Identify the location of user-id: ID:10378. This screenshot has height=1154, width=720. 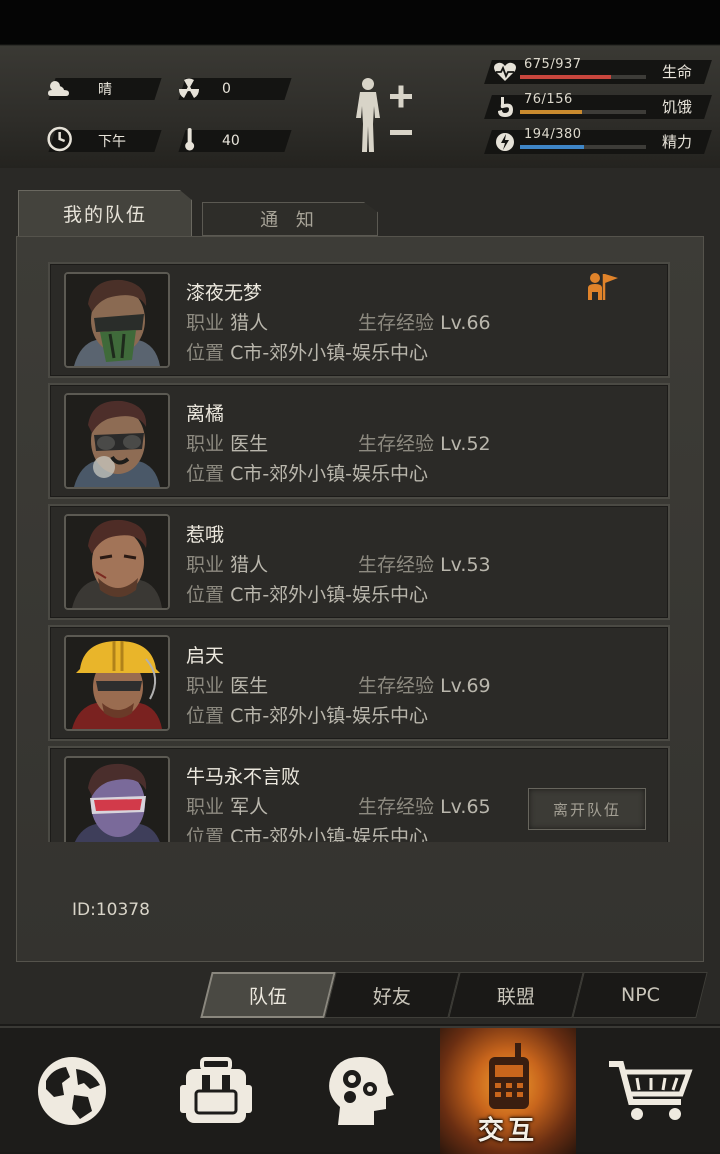
(111, 910).